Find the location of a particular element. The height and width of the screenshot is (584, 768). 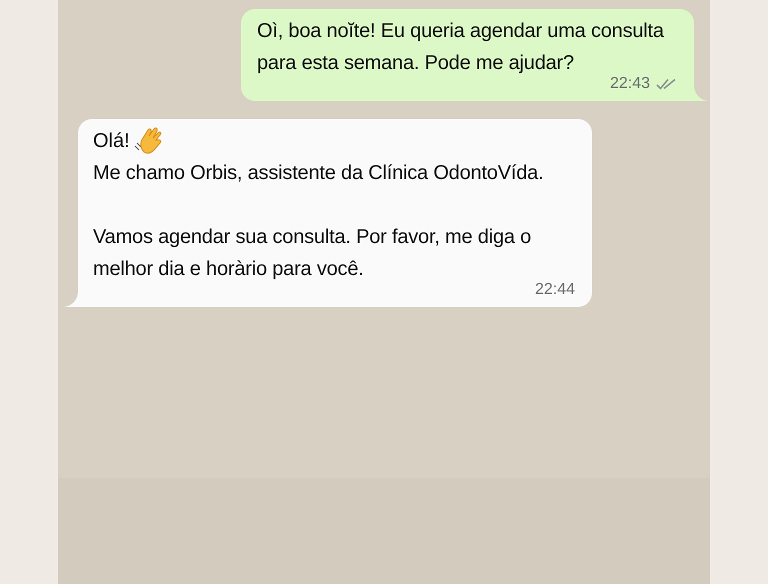

message-time: 22:43 is located at coordinates (630, 84).